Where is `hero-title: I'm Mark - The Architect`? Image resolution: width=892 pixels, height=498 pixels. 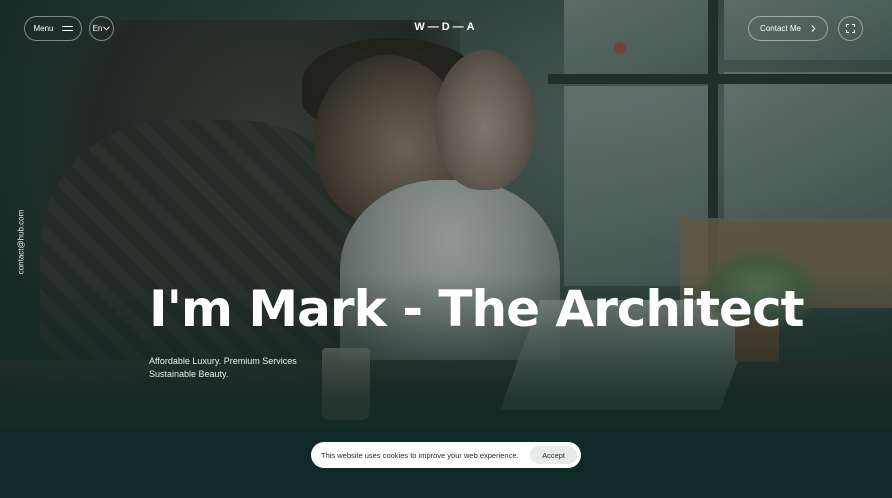 hero-title: I'm Mark - The Architect is located at coordinates (476, 309).